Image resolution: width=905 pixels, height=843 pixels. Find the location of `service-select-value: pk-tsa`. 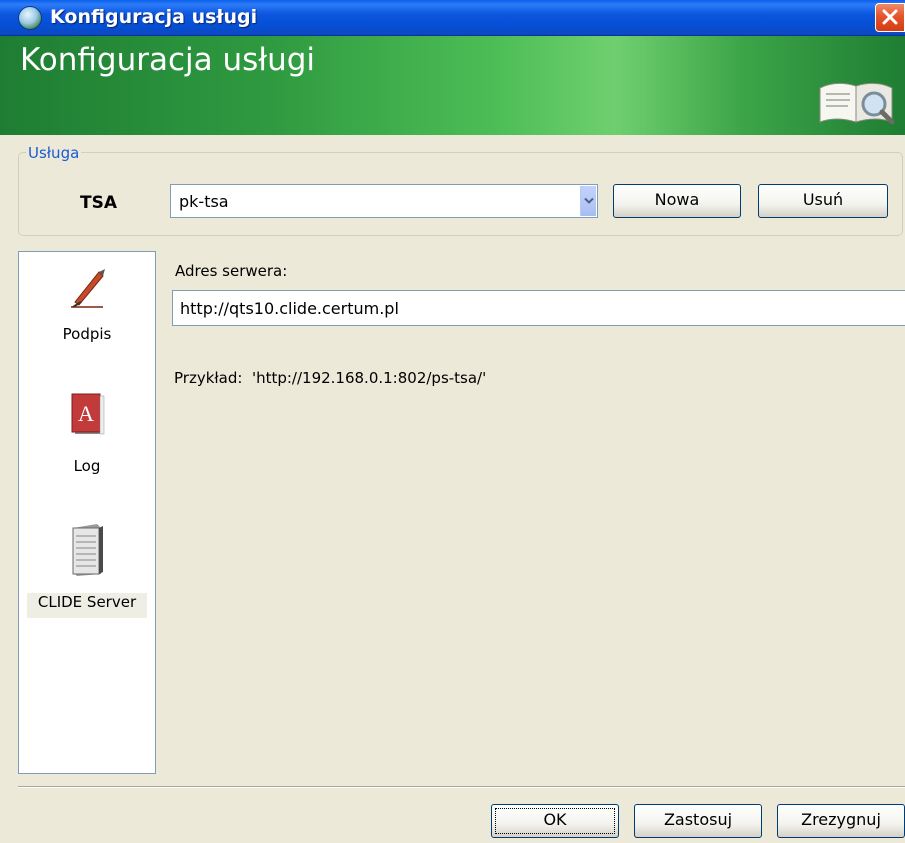

service-select-value: pk-tsa is located at coordinates (204, 201).